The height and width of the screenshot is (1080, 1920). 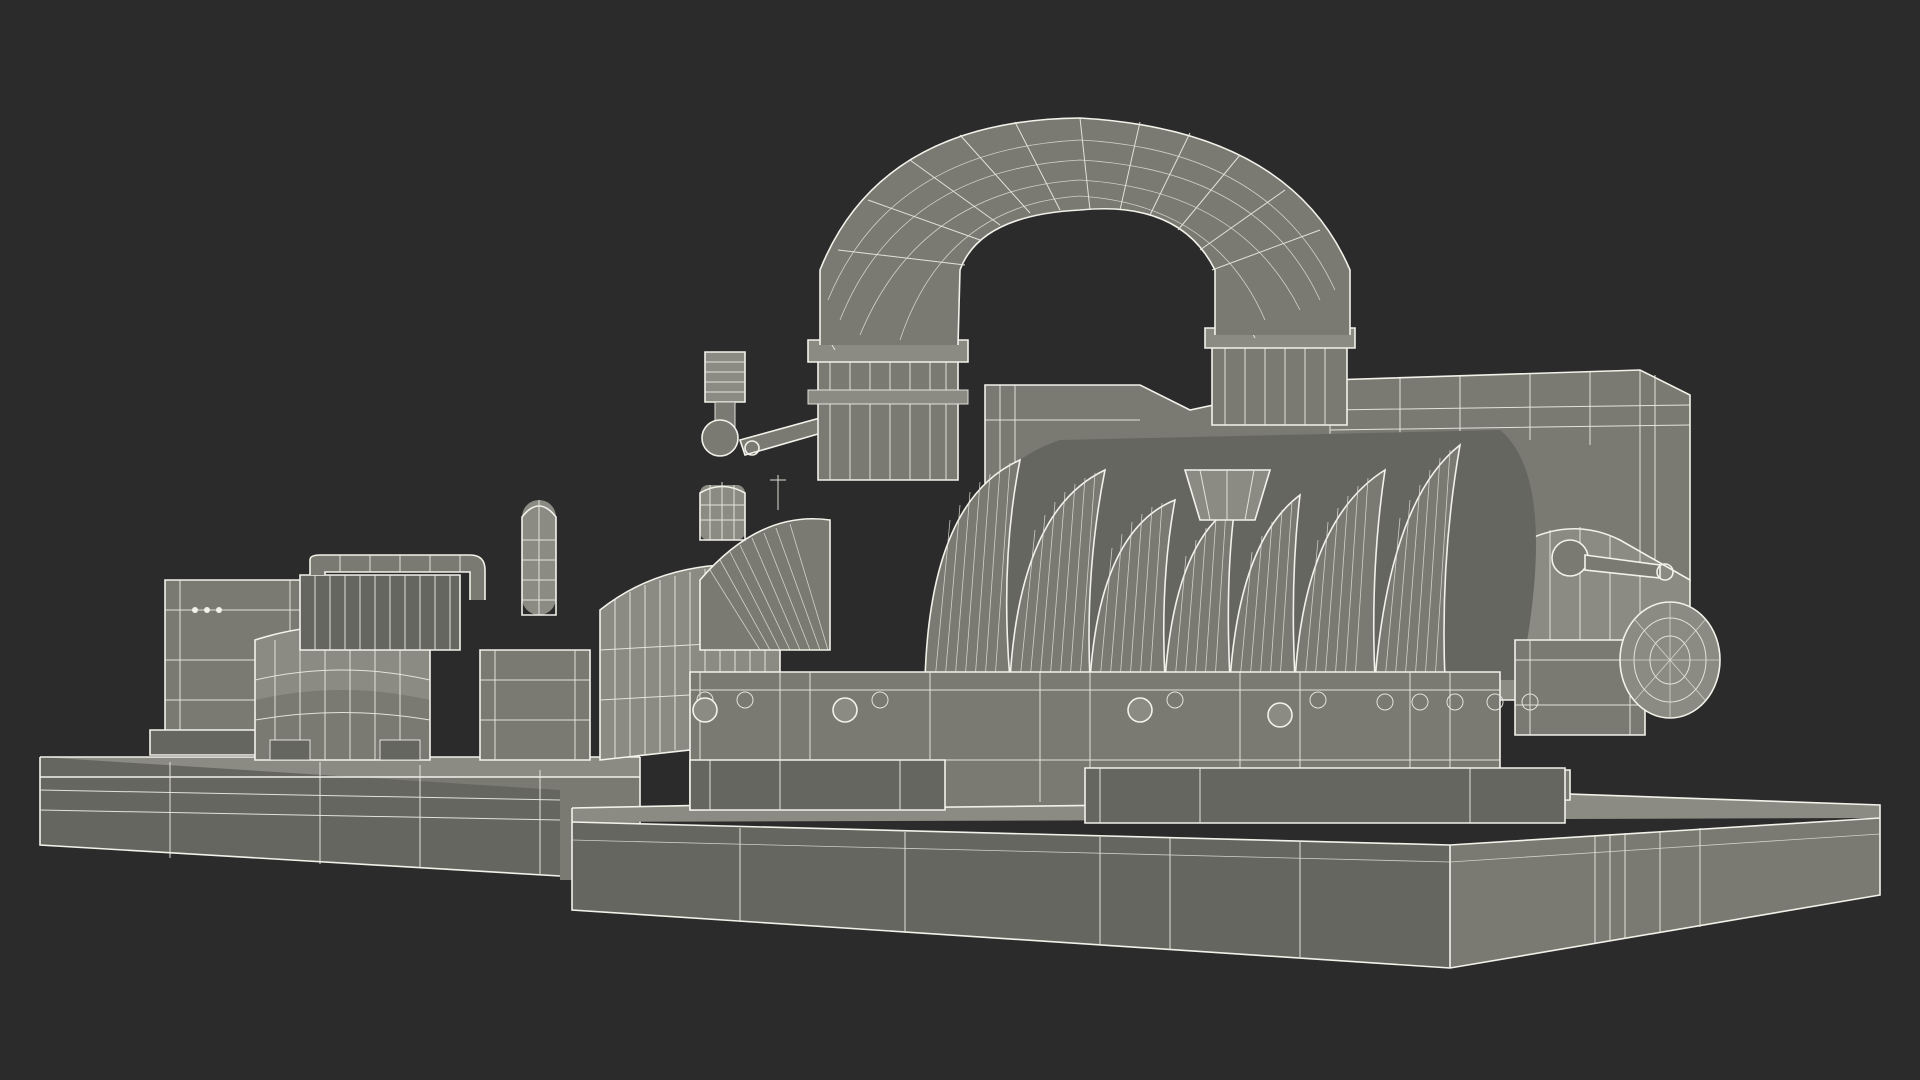 I want to click on generator-stator-rings, so click(x=380, y=612).